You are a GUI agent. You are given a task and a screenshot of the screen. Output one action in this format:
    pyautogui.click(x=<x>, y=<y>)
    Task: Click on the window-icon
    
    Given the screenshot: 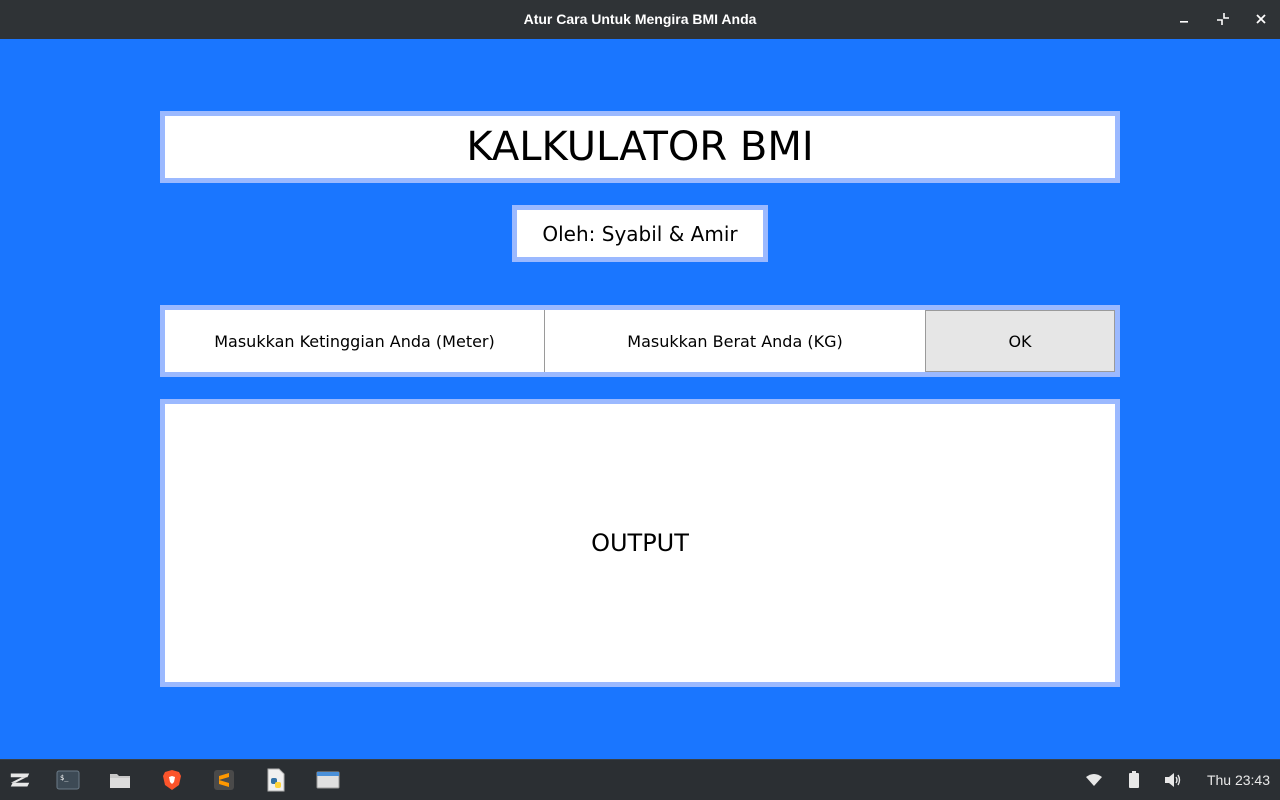 What is the action you would take?
    pyautogui.click(x=328, y=780)
    